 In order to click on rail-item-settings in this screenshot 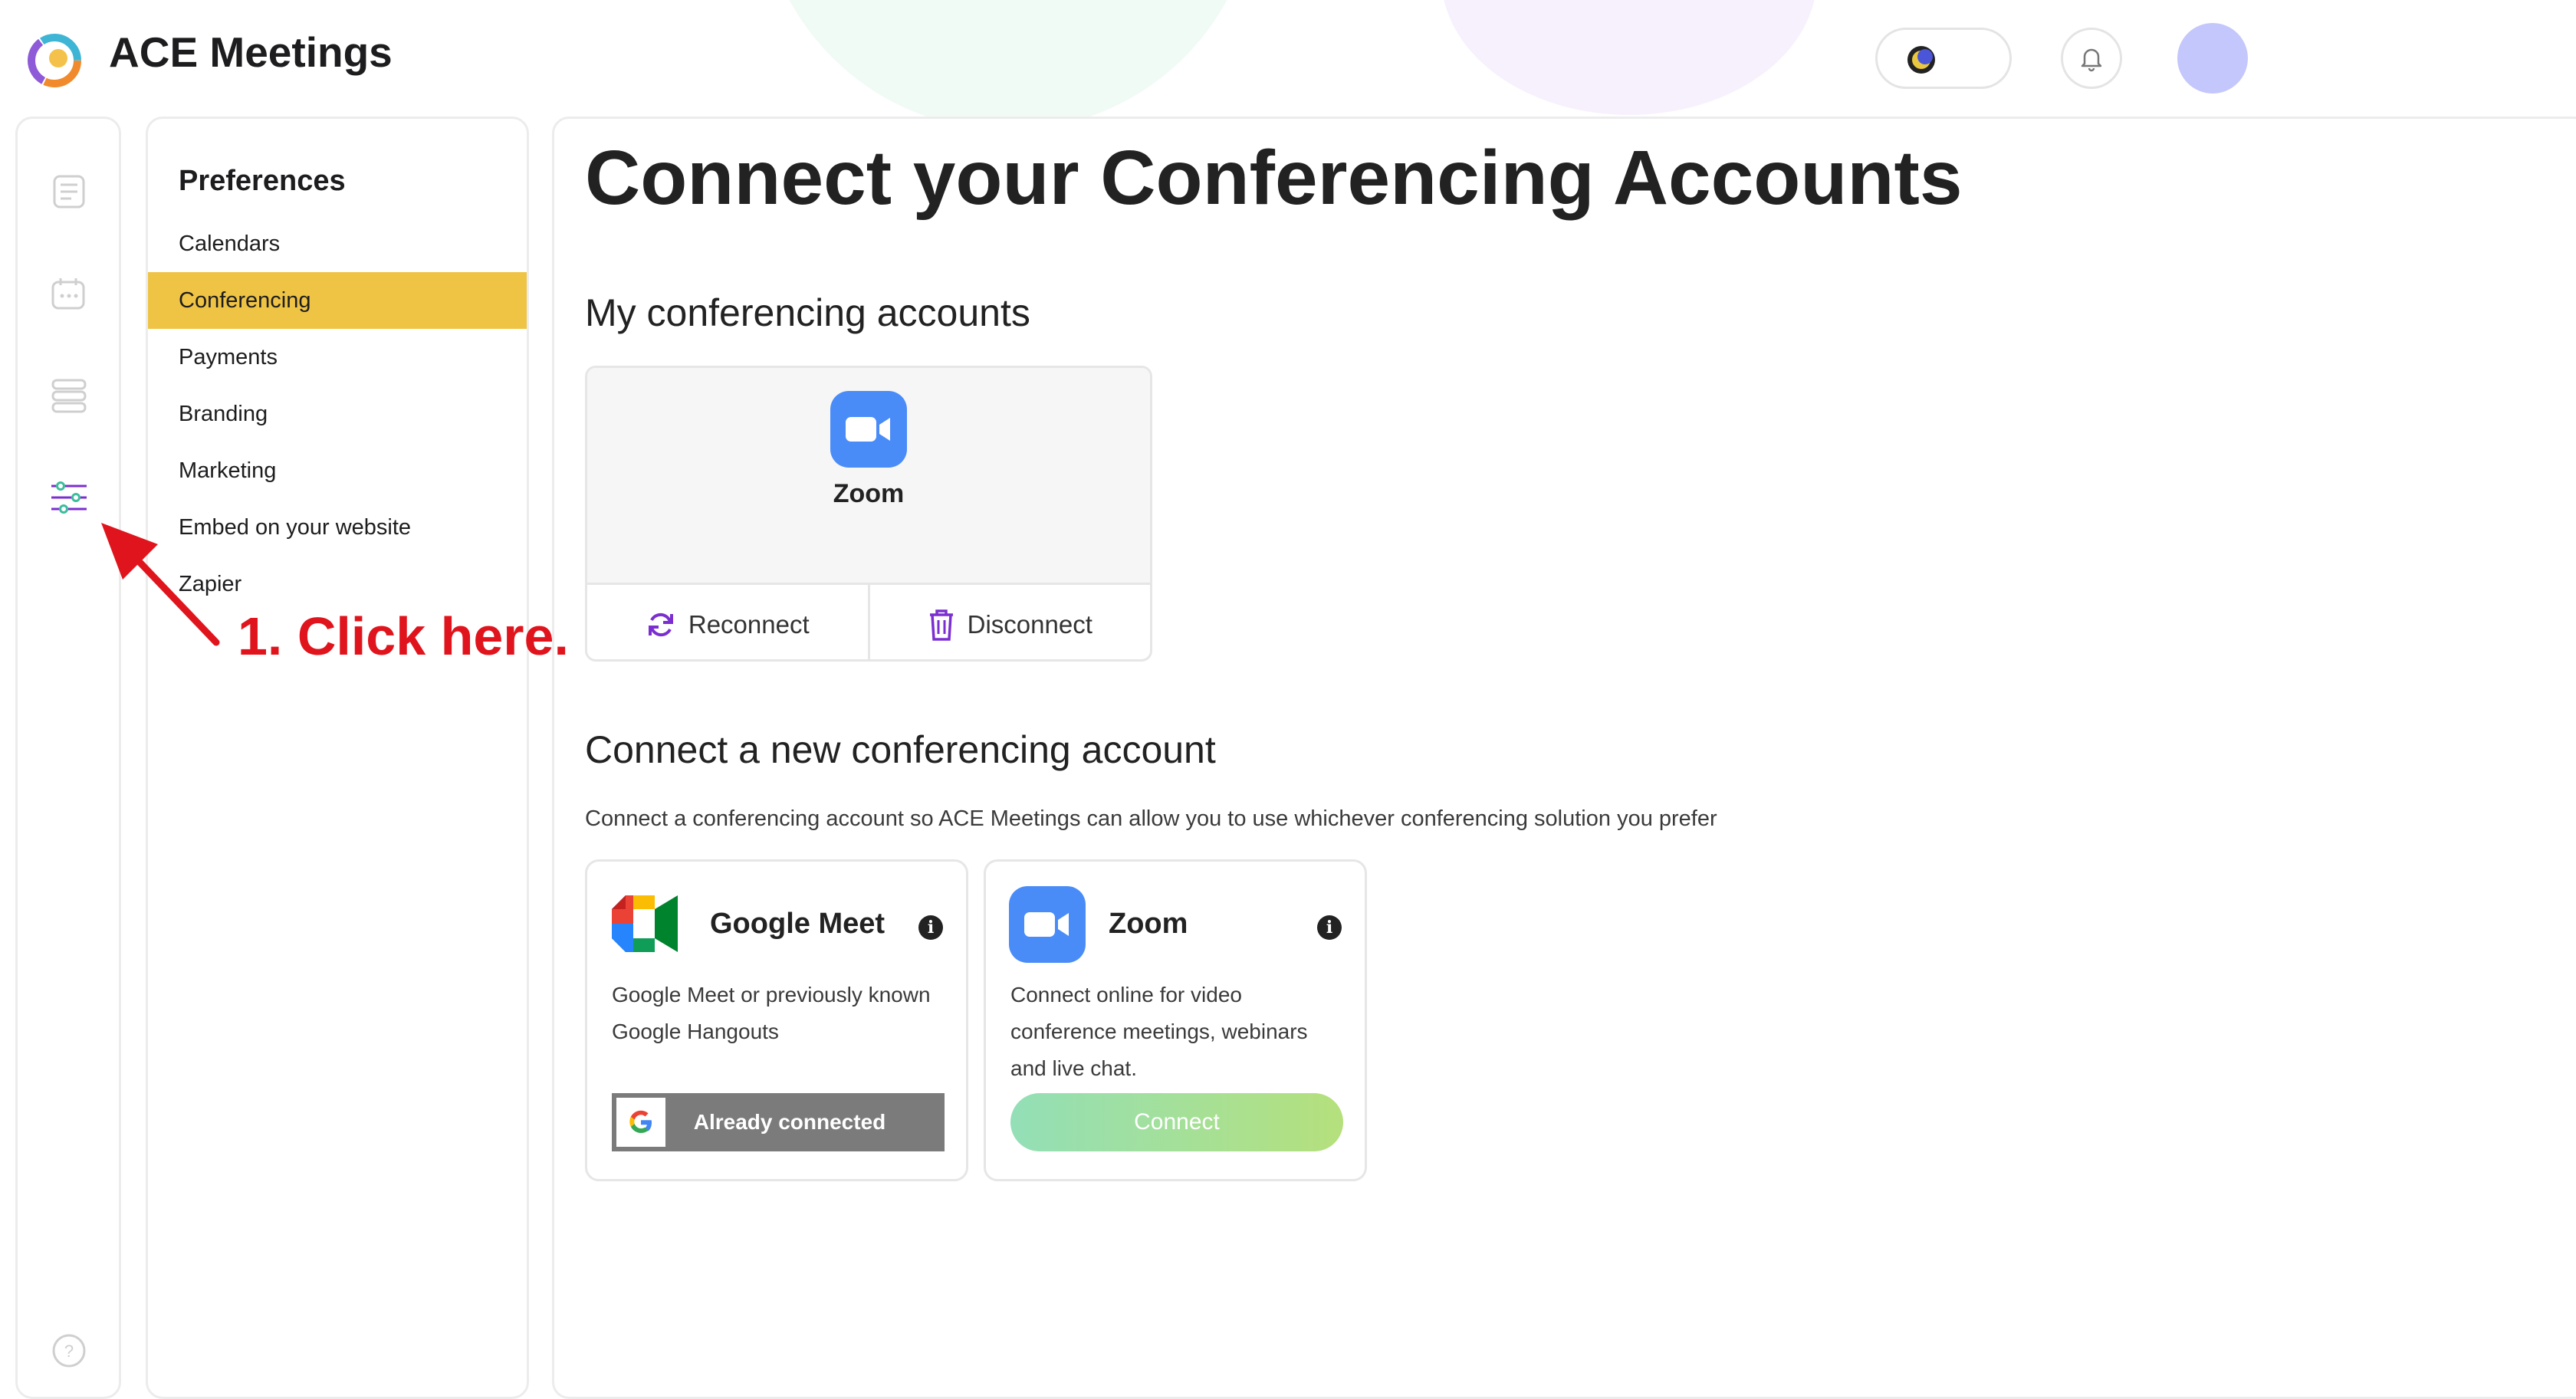, I will do `click(69, 497)`.